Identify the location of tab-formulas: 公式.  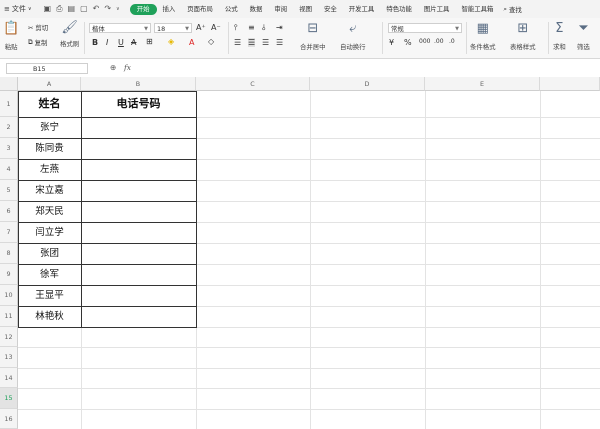
(231, 9).